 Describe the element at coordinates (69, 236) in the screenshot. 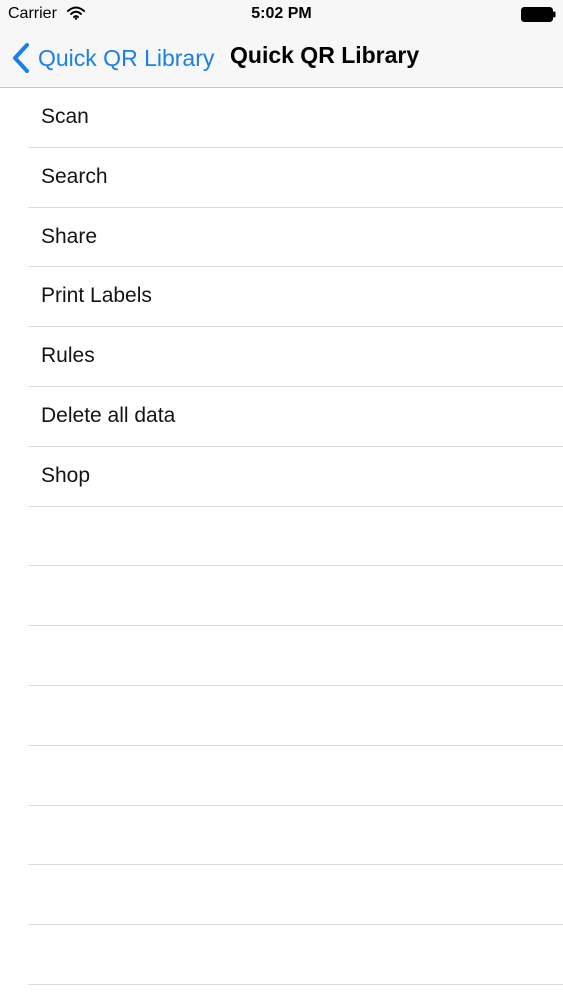

I see `menu-item-label: Share` at that location.